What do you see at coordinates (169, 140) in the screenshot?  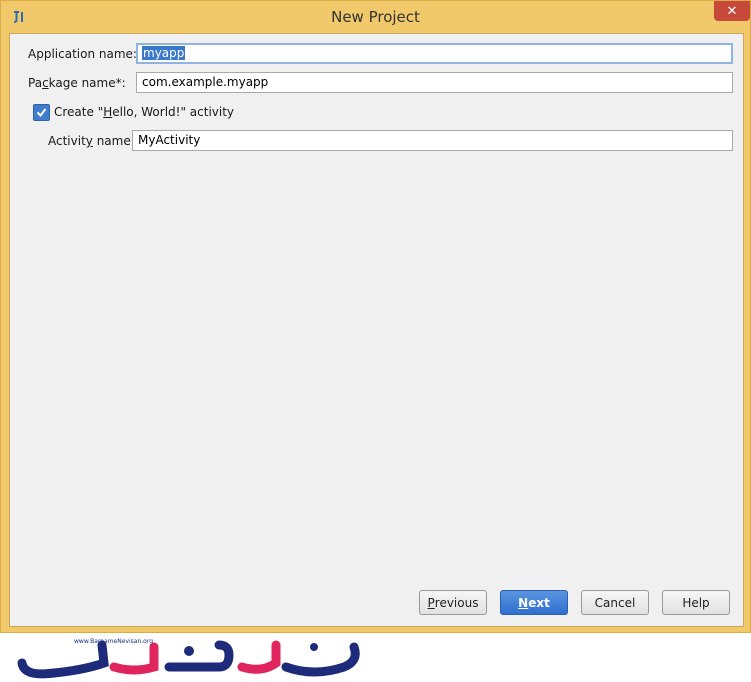 I see `activity-name-value: MyActivity` at bounding box center [169, 140].